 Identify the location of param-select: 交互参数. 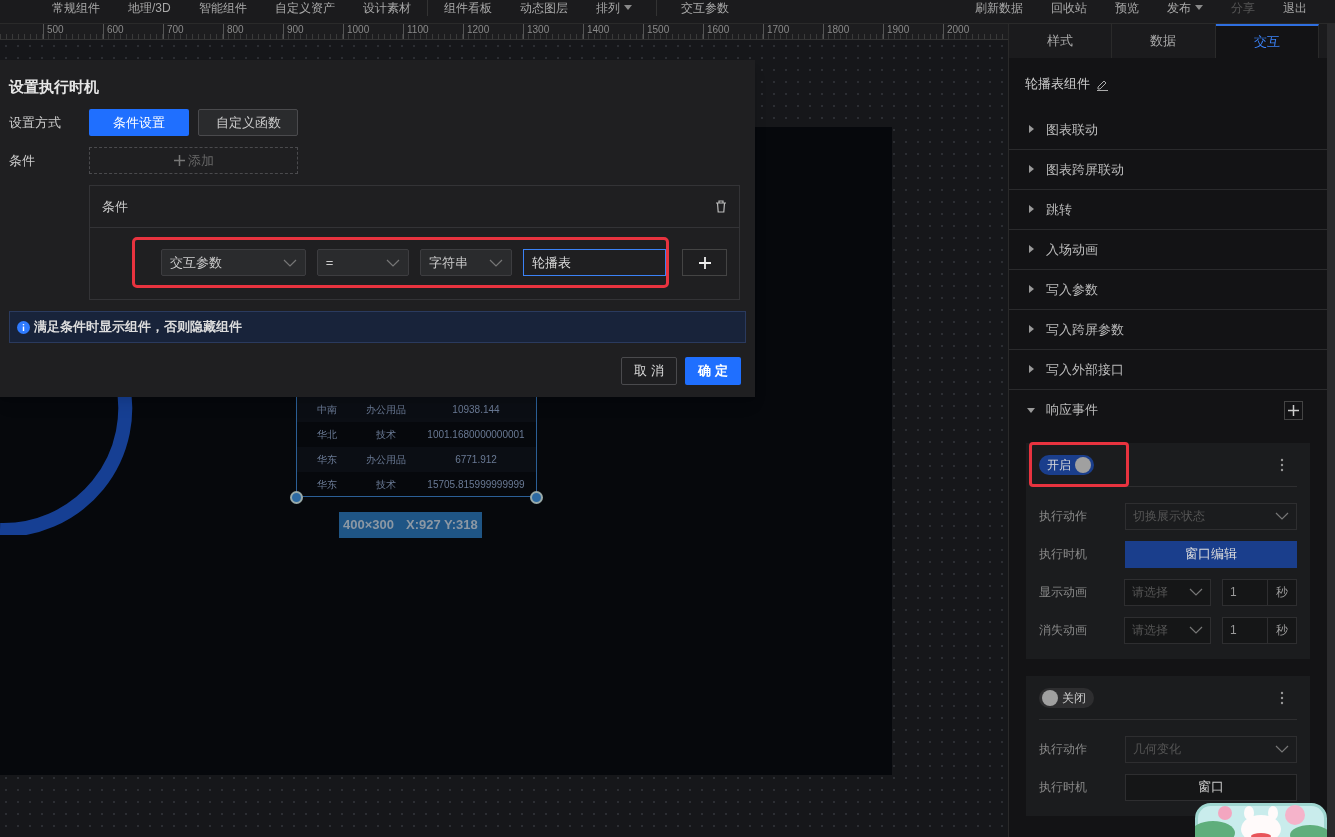
(233, 262).